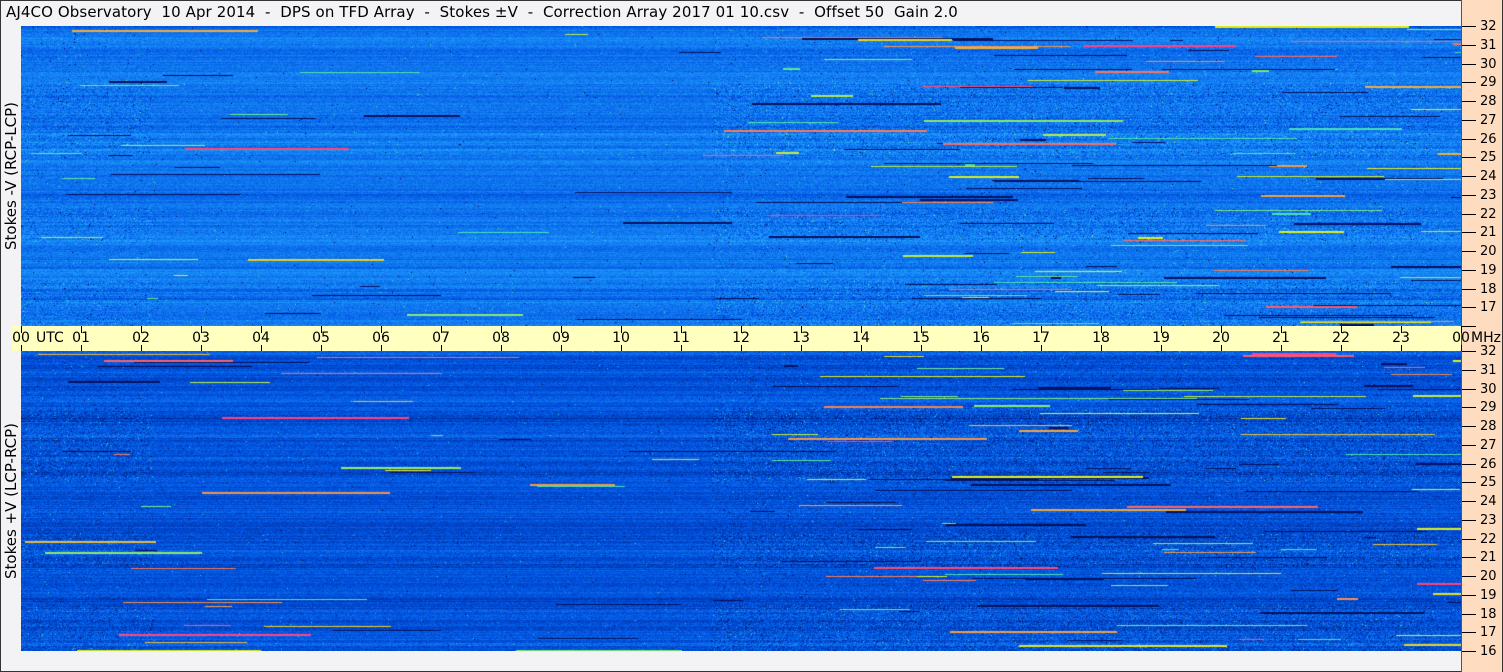 This screenshot has width=1503, height=672. What do you see at coordinates (11, 501) in the screenshot?
I see `panel-label-bottom: Stokes +V (LCP-RCP)` at bounding box center [11, 501].